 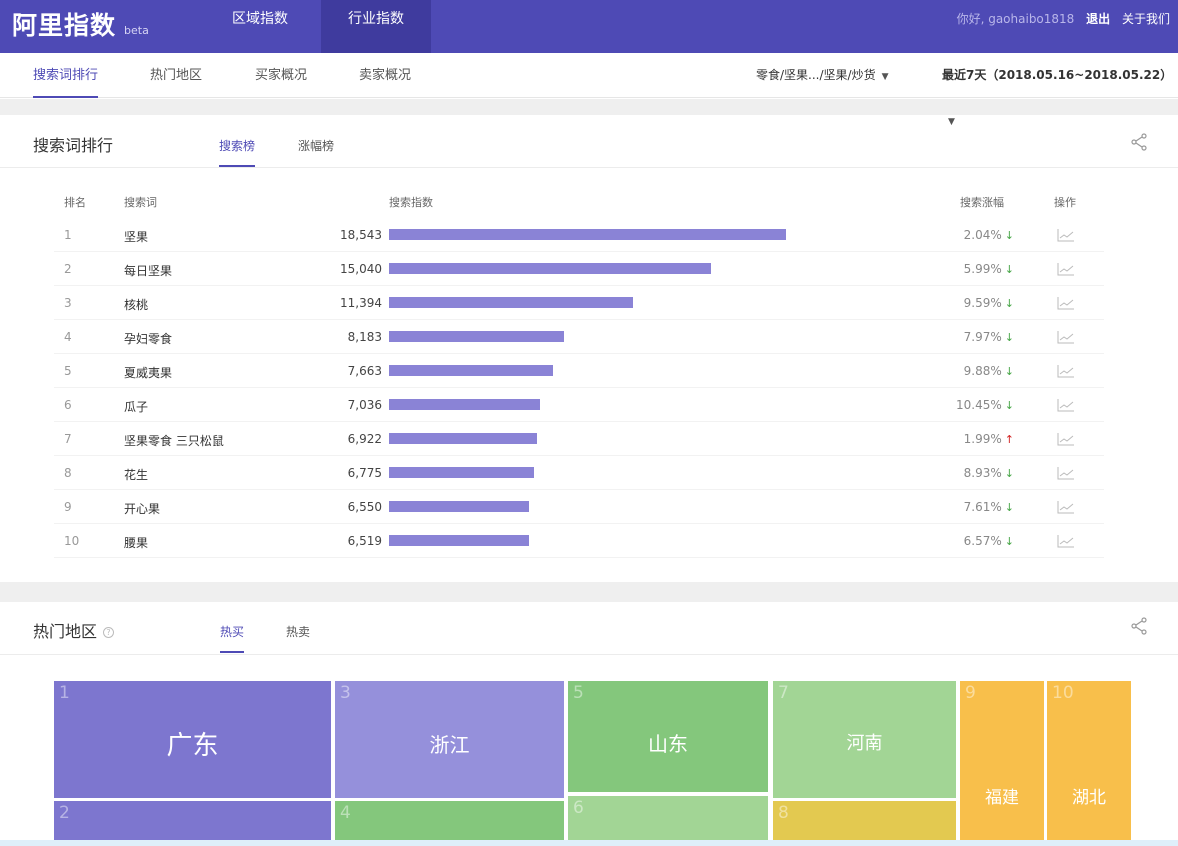 I want to click on change-cell: 9.59% ↓, so click(x=989, y=303).